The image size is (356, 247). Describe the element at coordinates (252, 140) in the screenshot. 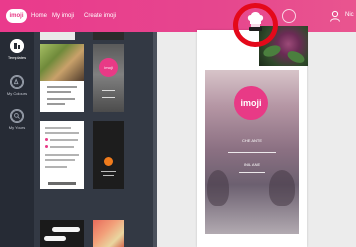

I see `poster-line-1: CHE ANTE` at that location.